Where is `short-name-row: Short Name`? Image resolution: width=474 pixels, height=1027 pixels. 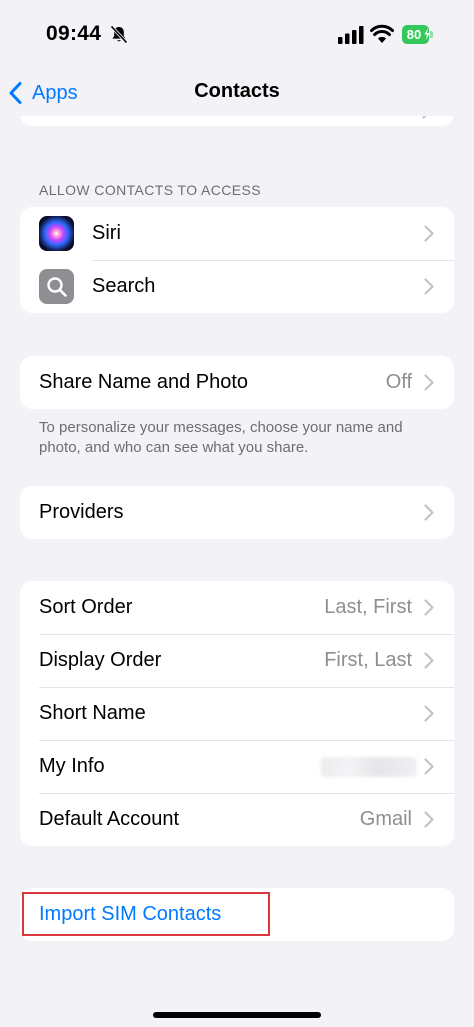
short-name-row: Short Name is located at coordinates (237, 713).